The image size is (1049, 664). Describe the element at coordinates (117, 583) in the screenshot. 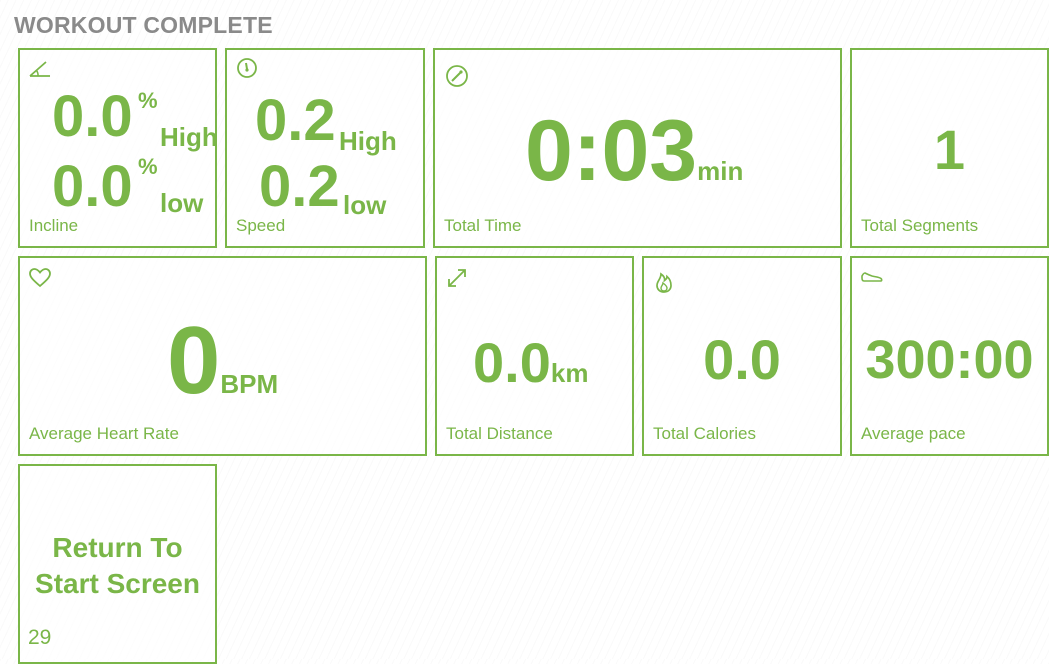

I see `return-button-line2: Start Screen` at that location.